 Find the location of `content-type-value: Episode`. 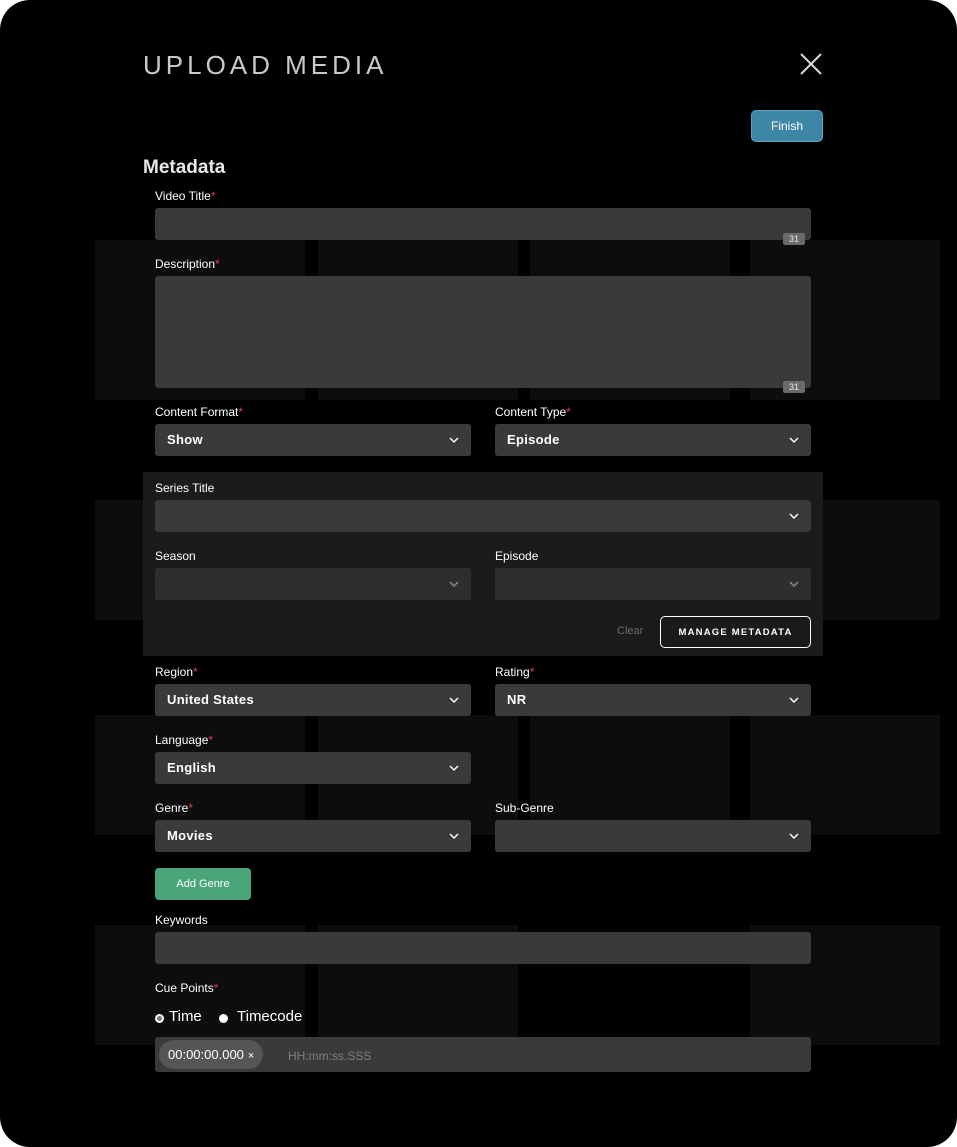

content-type-value: Episode is located at coordinates (533, 439).